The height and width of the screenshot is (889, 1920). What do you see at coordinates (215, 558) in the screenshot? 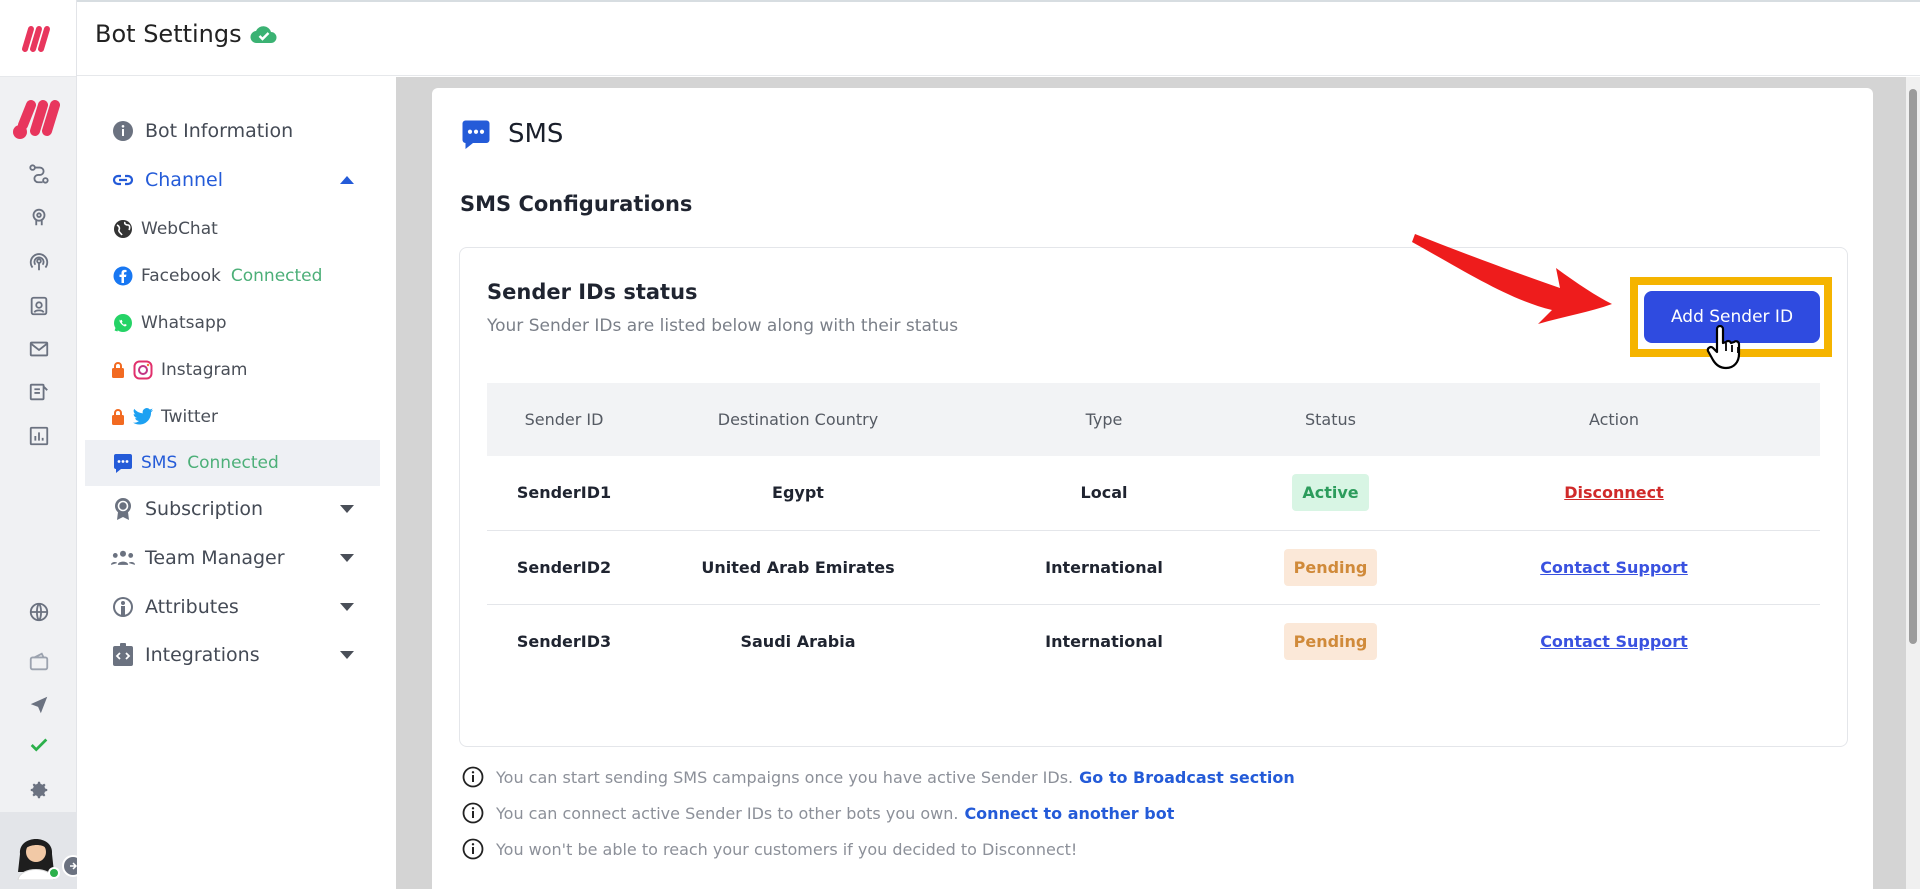
I see `sidebar-item-label: Team Manager` at bounding box center [215, 558].